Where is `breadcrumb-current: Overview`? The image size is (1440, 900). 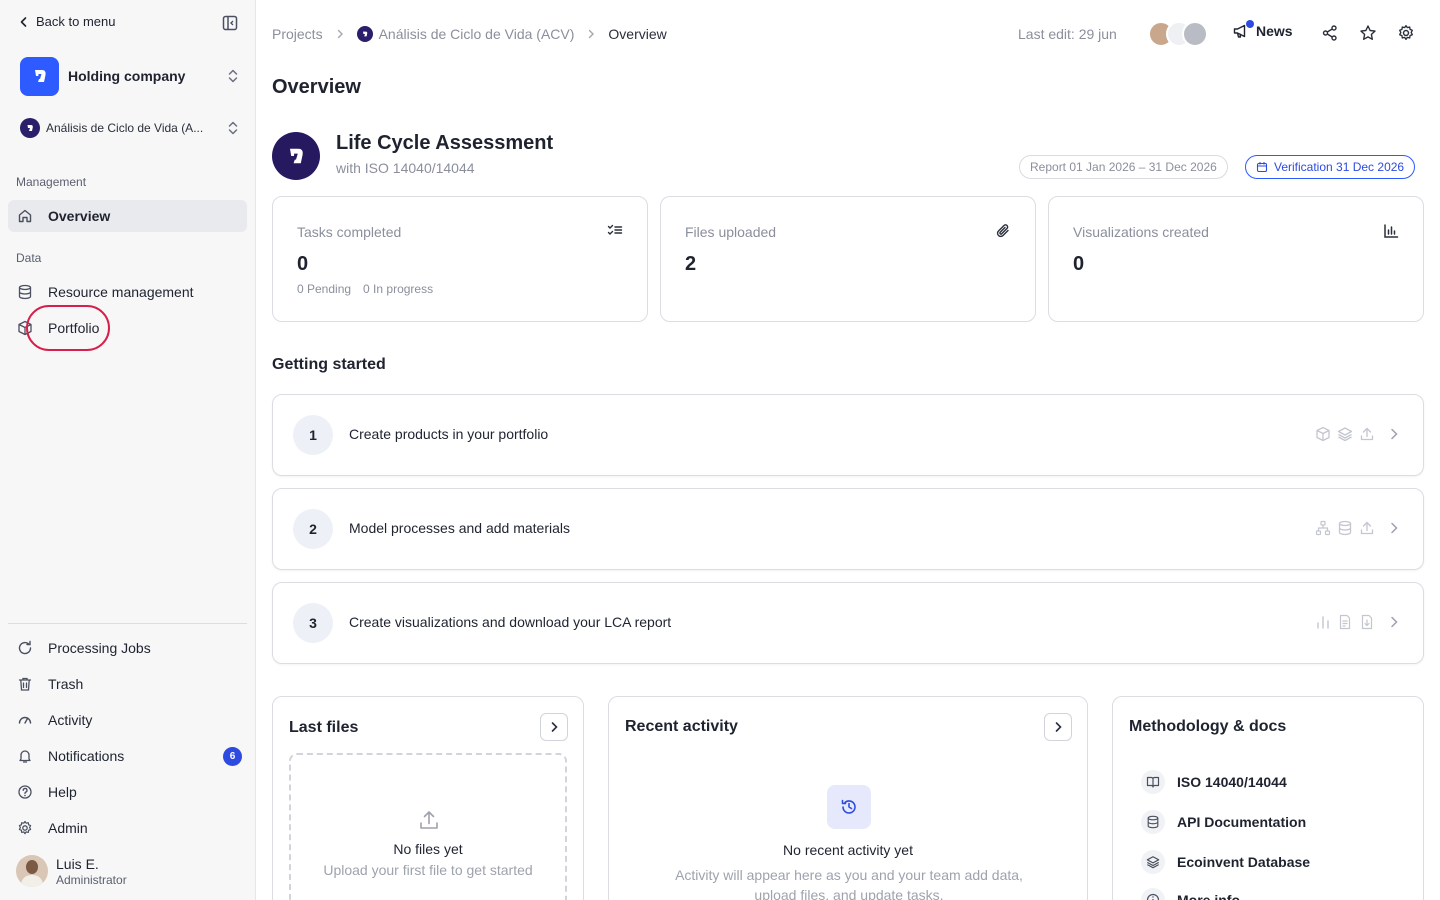 breadcrumb-current: Overview is located at coordinates (637, 34).